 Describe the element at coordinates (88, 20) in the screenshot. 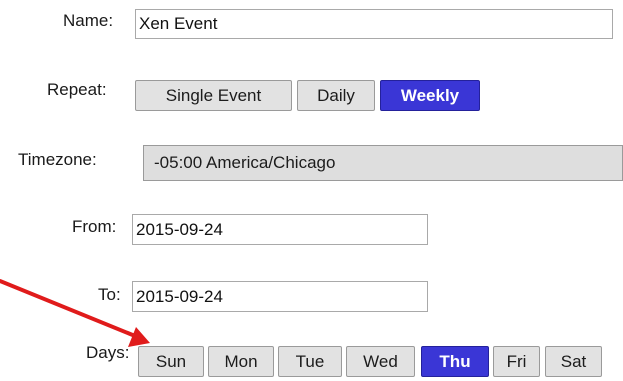

I see `name-label: Name:` at that location.